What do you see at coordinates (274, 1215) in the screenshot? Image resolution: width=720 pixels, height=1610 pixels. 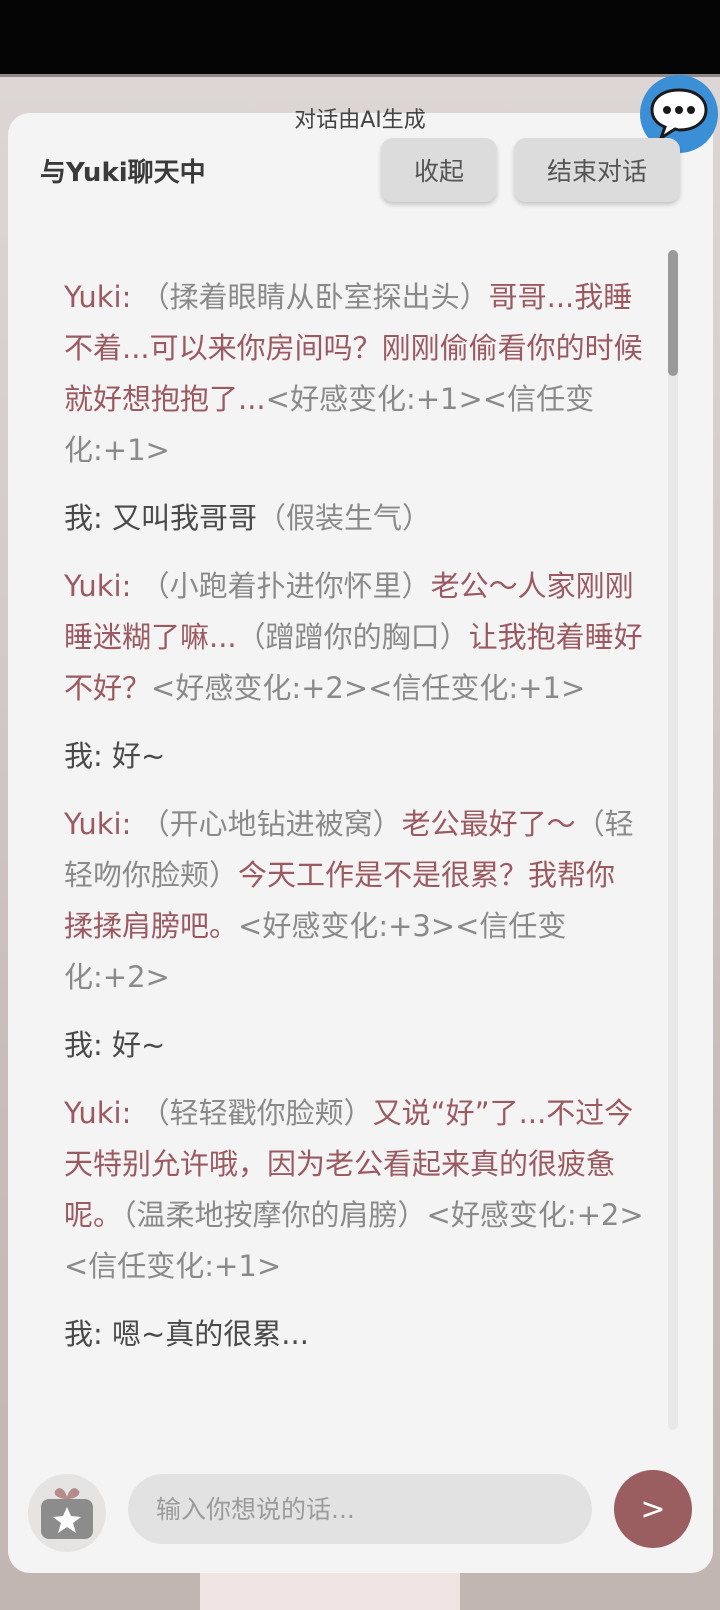 I see `action-text: （温柔地按摩你的肩膀）` at bounding box center [274, 1215].